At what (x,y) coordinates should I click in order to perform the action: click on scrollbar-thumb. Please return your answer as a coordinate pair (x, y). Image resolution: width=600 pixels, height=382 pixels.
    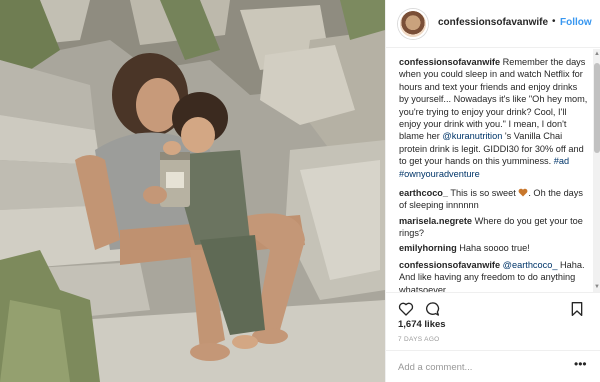
    Looking at the image, I should click on (597, 108).